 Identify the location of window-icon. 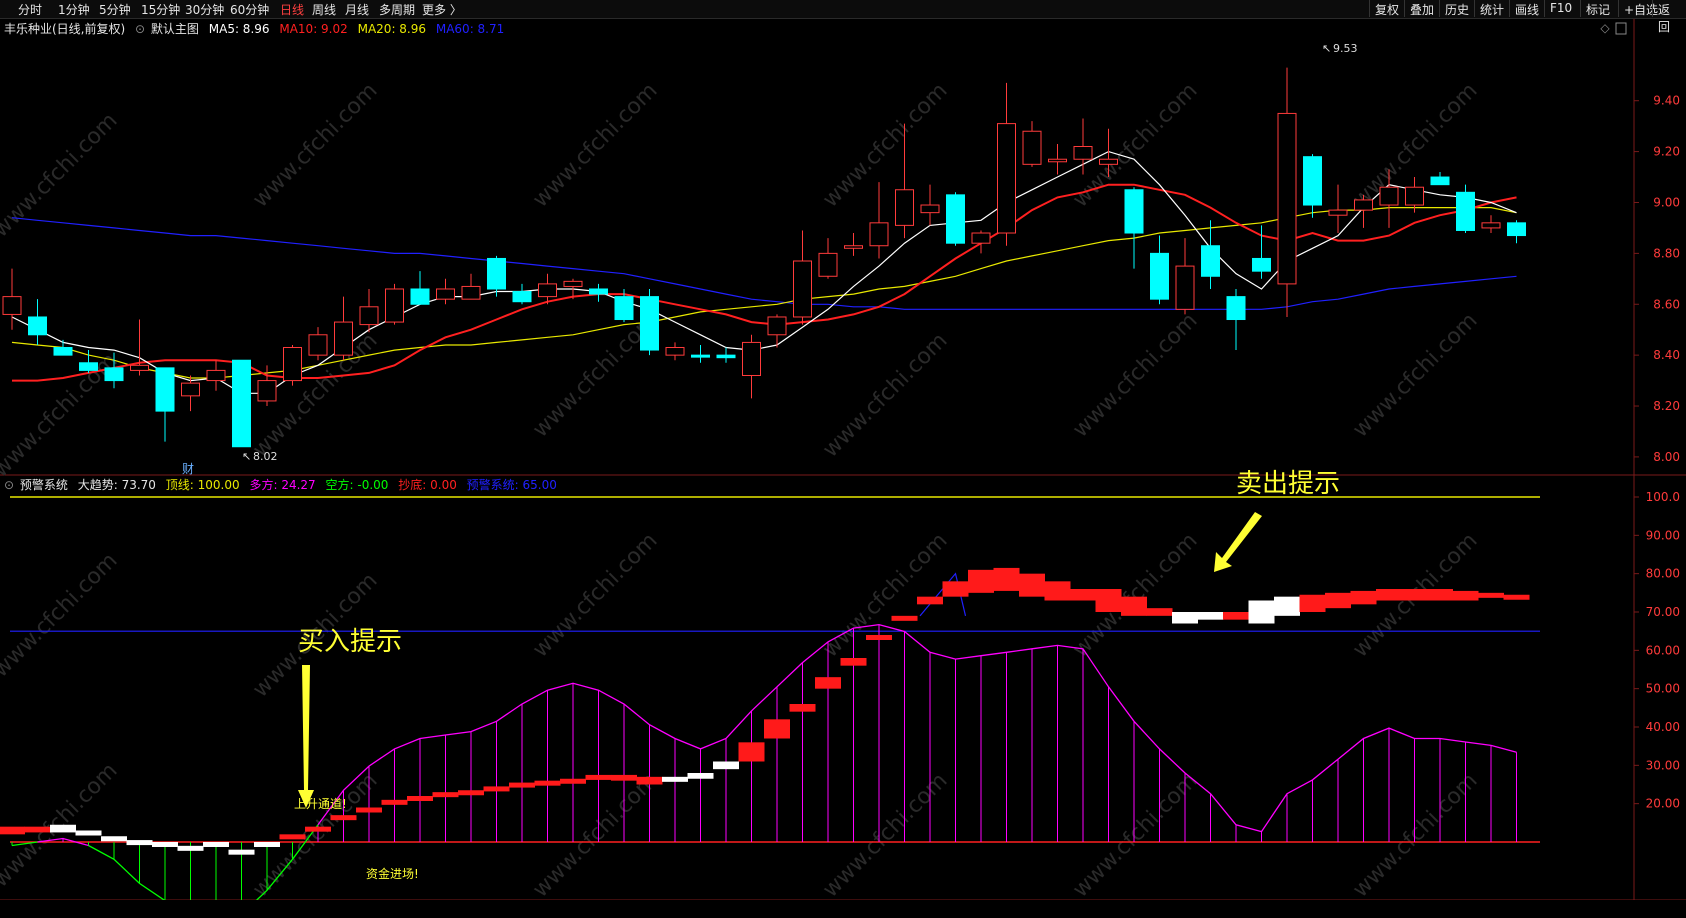
(1621, 28).